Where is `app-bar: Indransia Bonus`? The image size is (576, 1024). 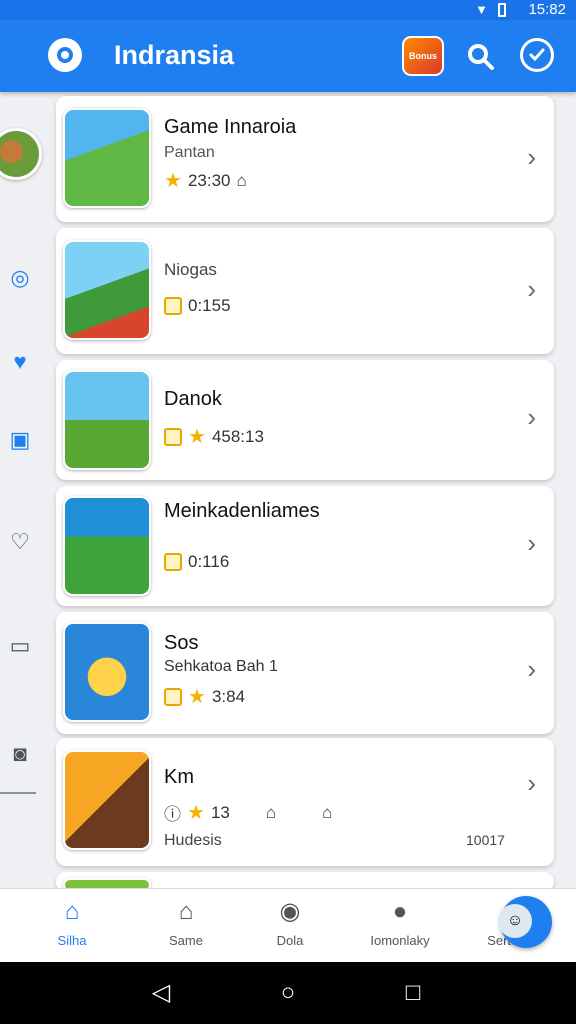 app-bar: Indransia Bonus is located at coordinates (288, 56).